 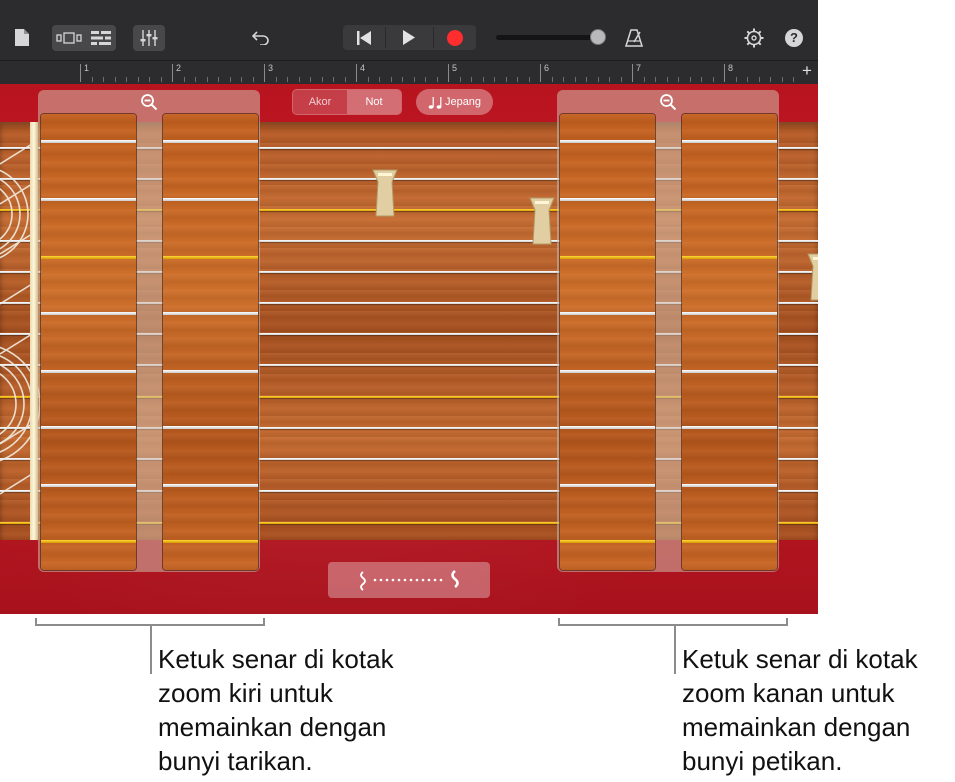 I want to click on right-zoom-box, so click(x=668, y=331).